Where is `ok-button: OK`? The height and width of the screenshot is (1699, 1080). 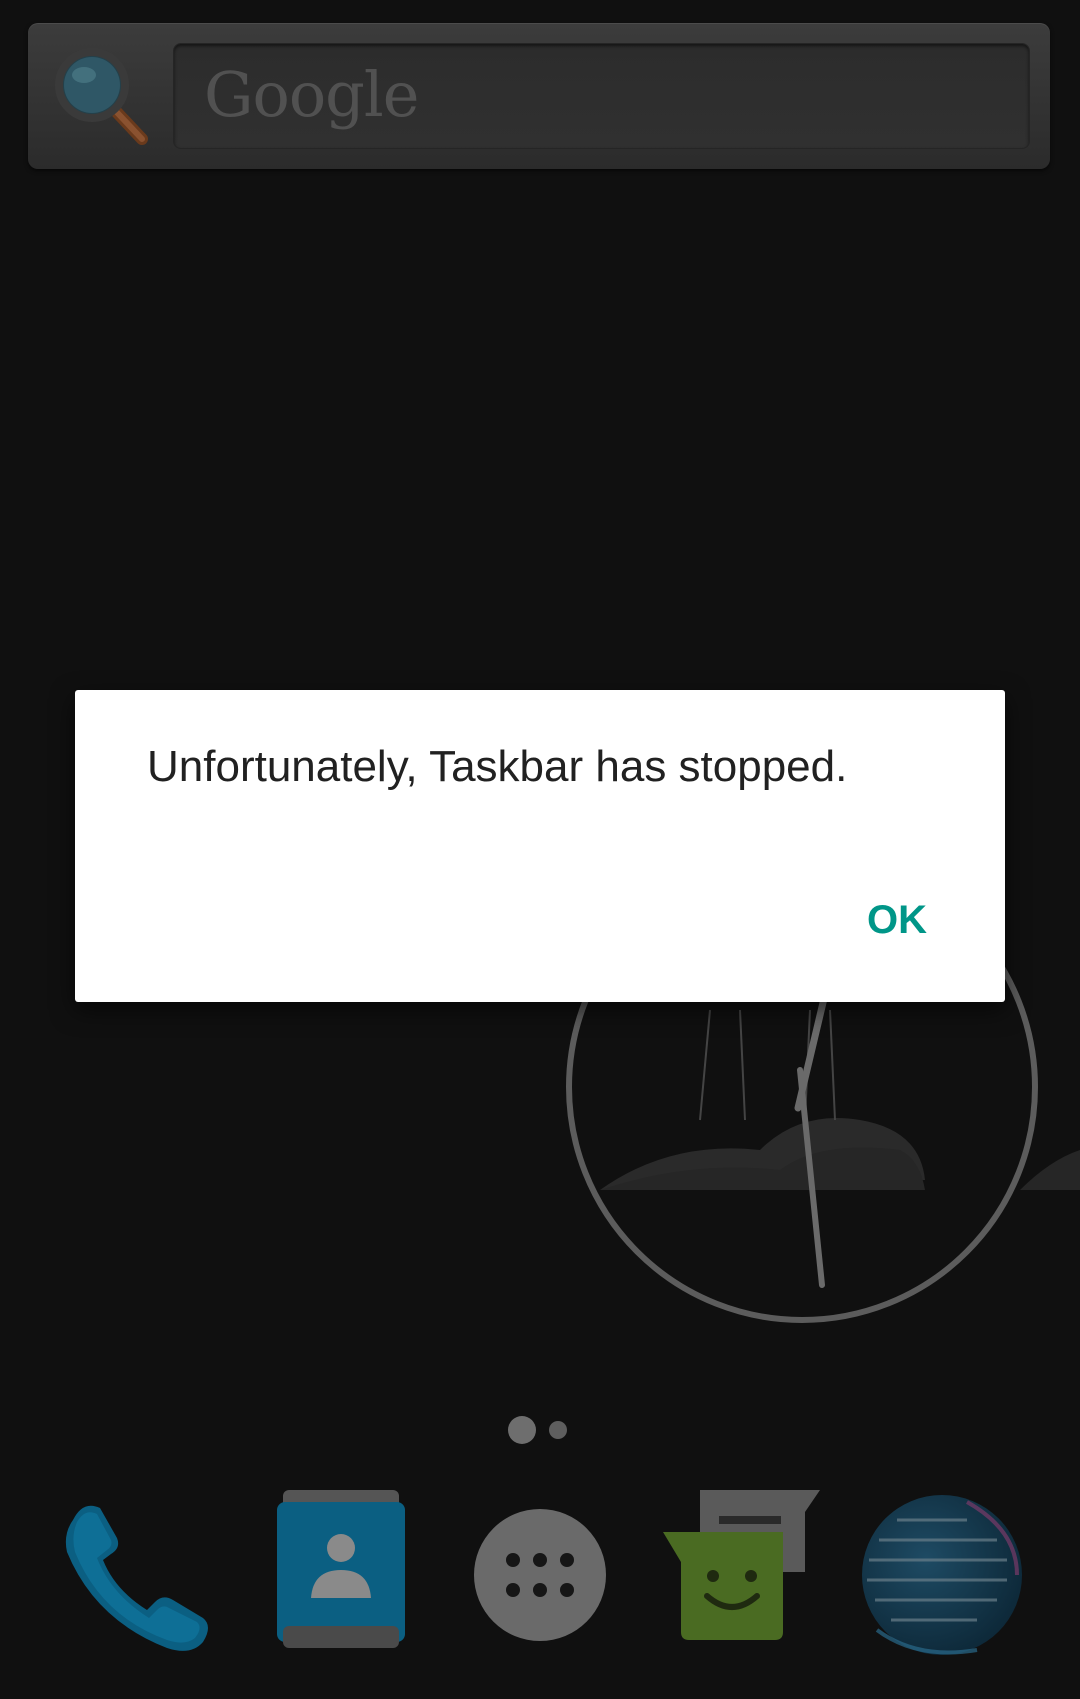 ok-button: OK is located at coordinates (867, 920).